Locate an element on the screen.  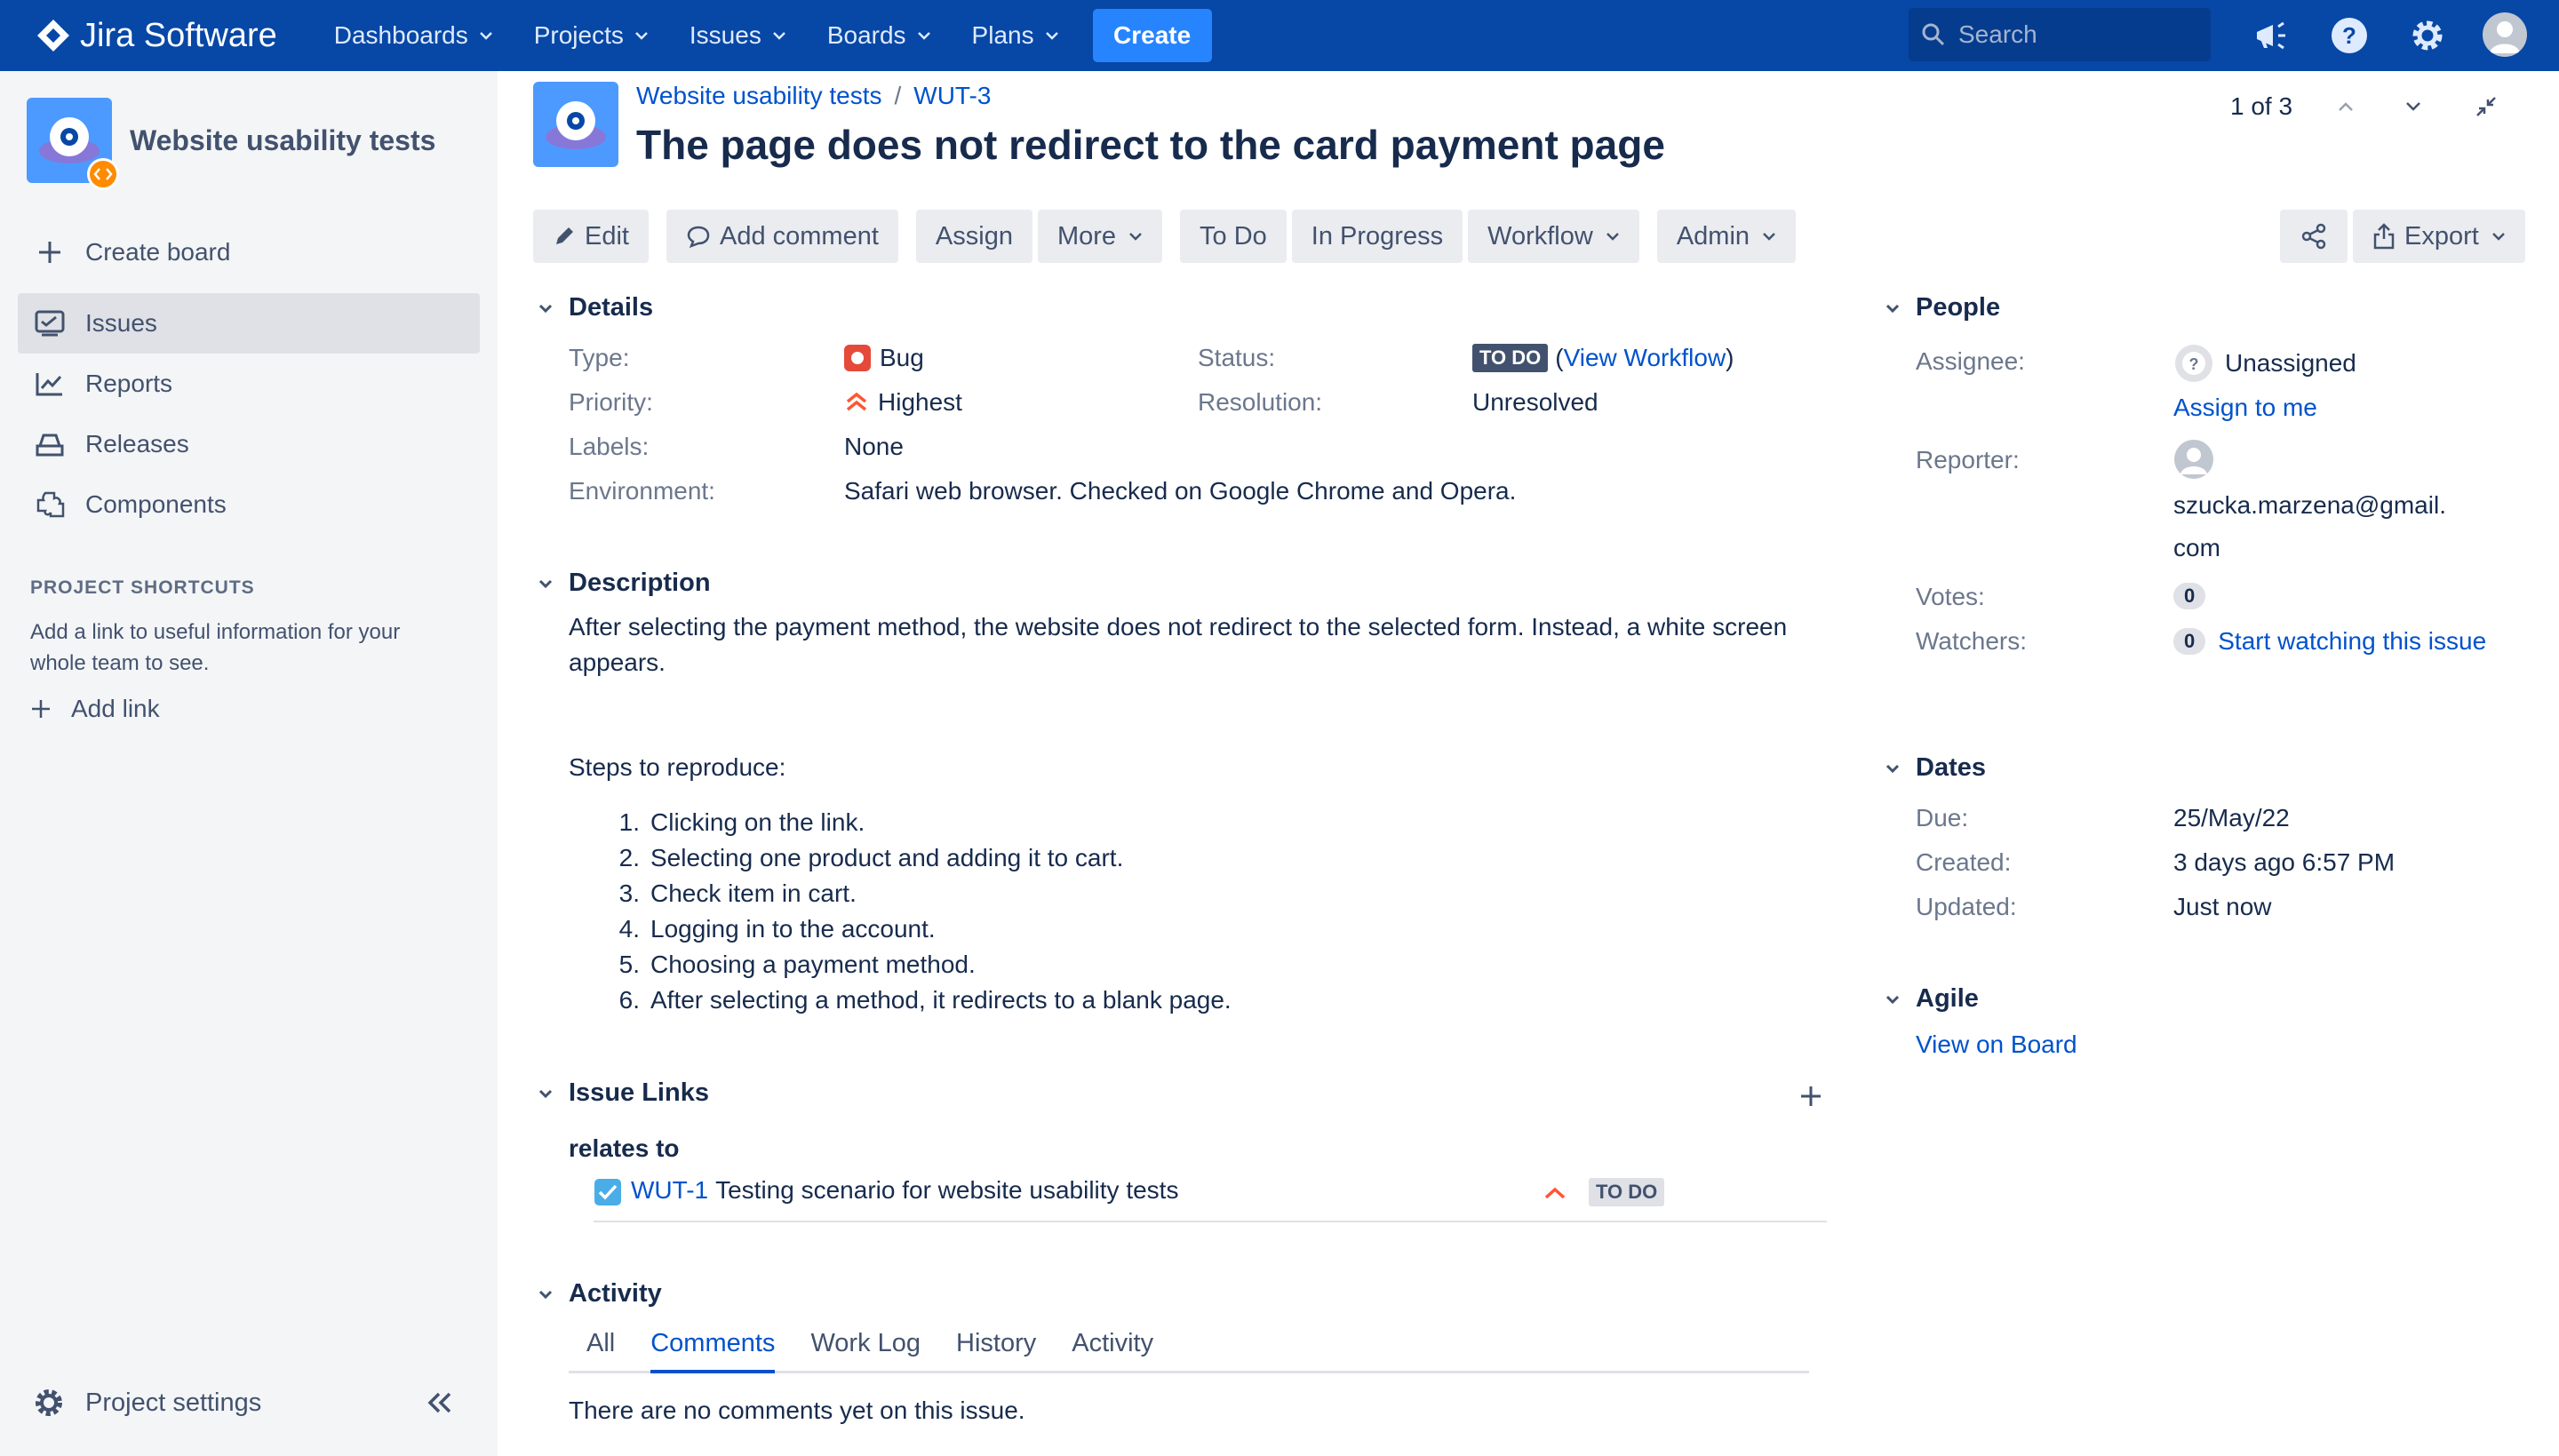
create-button: Create is located at coordinates (1152, 35).